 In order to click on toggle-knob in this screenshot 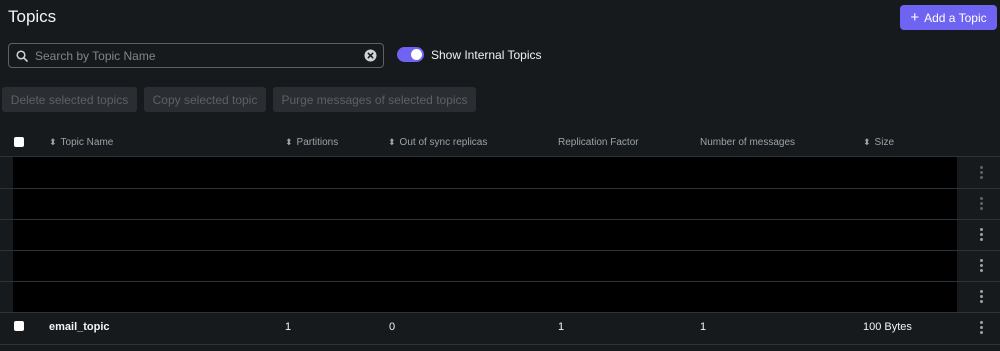, I will do `click(416, 54)`.